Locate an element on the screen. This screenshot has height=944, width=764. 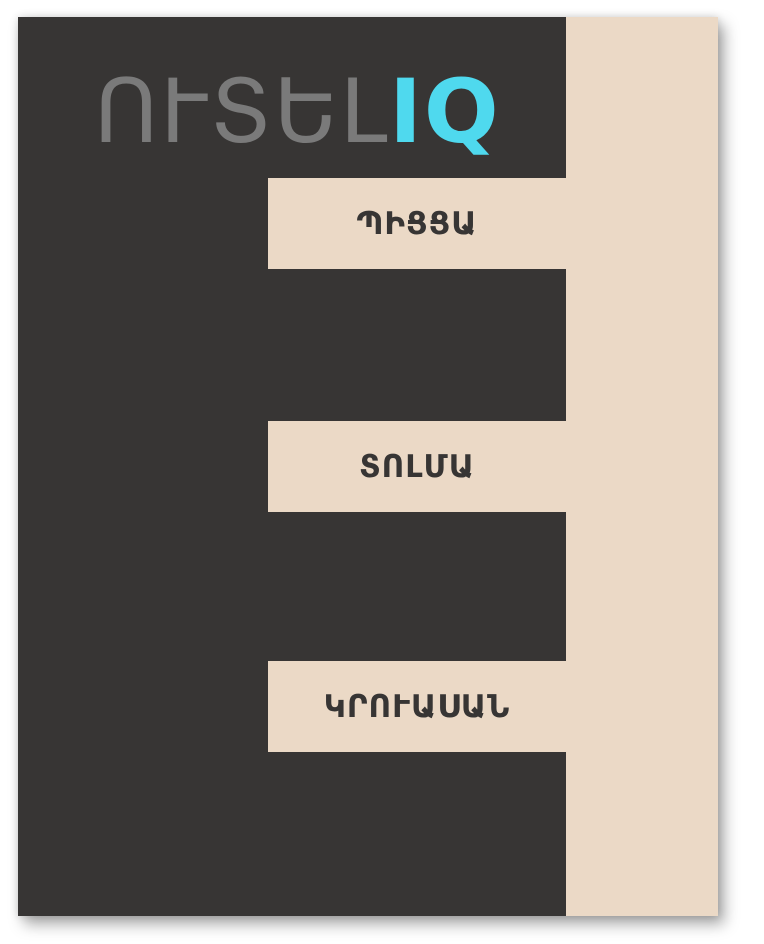
logo-text: ՈՒՏԵԼ is located at coordinates (242, 111).